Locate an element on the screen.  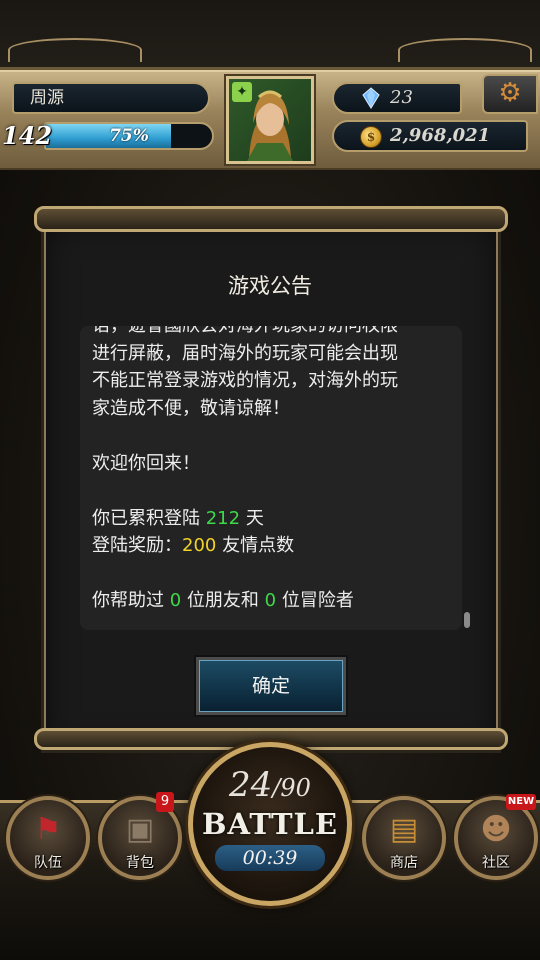
login-reward-value: 200 is located at coordinates (199, 545).